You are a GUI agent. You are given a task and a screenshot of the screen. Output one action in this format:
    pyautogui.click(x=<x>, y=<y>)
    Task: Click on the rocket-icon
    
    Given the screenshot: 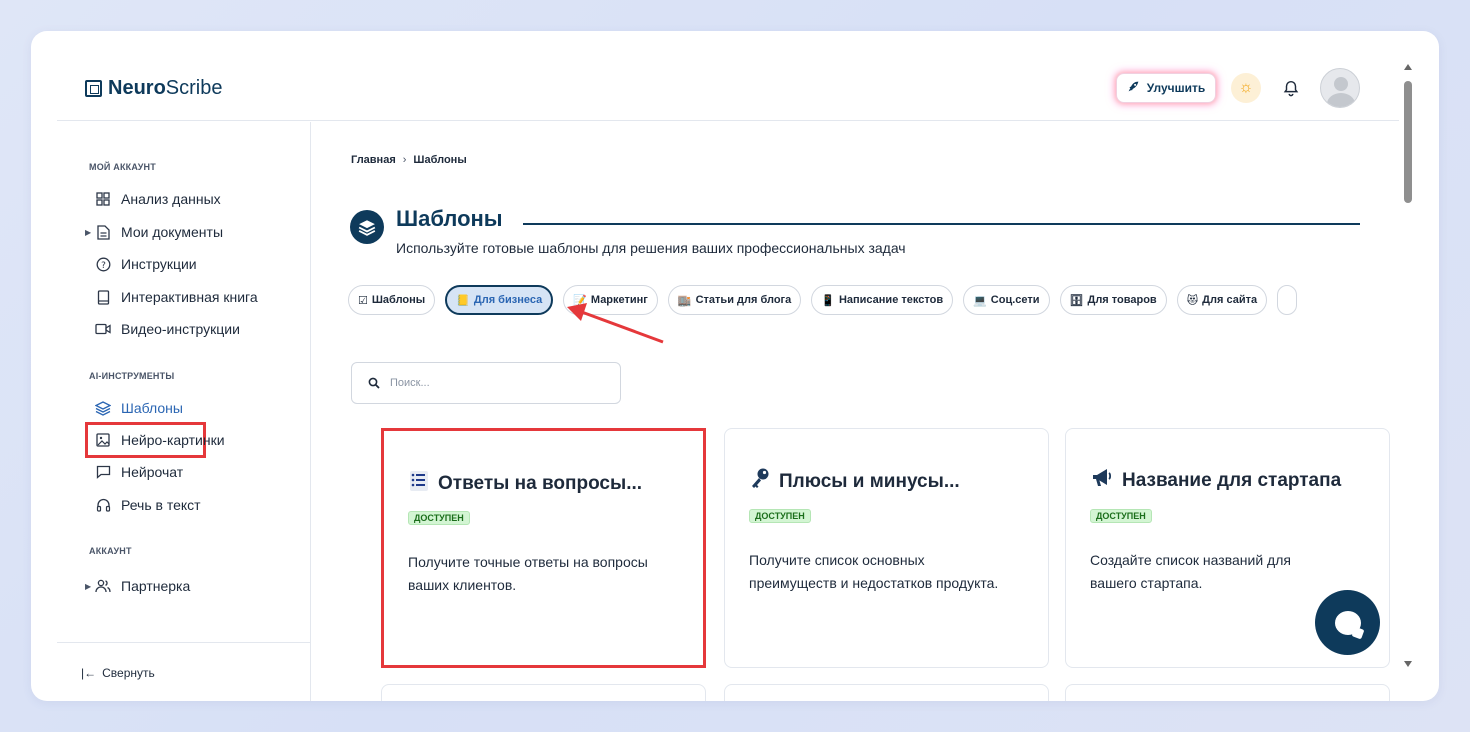 What is the action you would take?
    pyautogui.click(x=1133, y=88)
    